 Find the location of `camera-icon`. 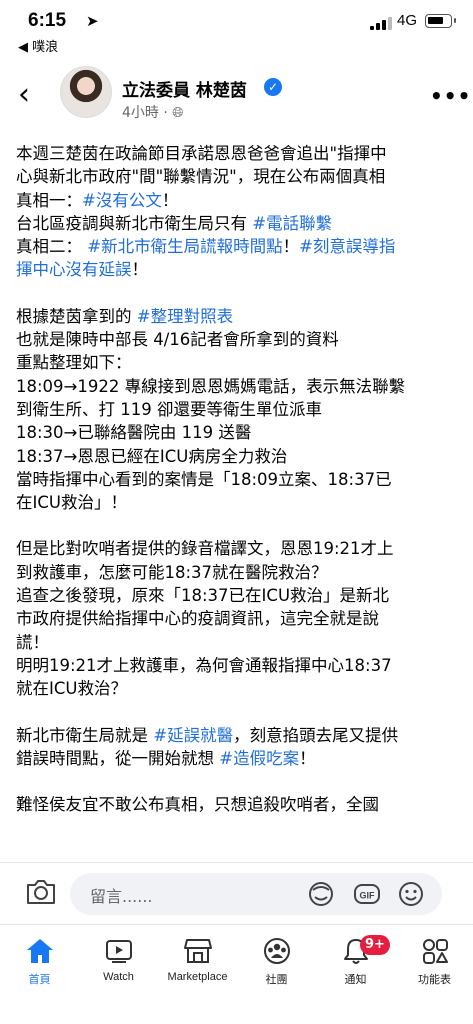

camera-icon is located at coordinates (41, 892).